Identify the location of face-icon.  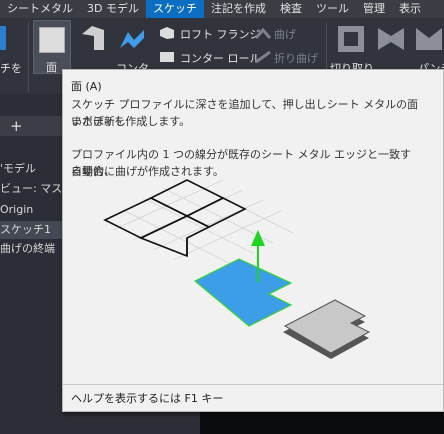
(52, 40).